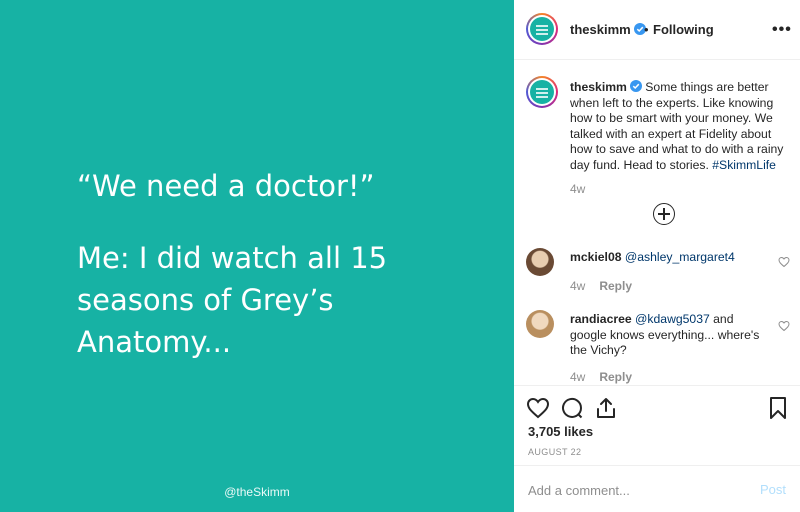  Describe the element at coordinates (606, 408) in the screenshot. I see `share-icon` at that location.